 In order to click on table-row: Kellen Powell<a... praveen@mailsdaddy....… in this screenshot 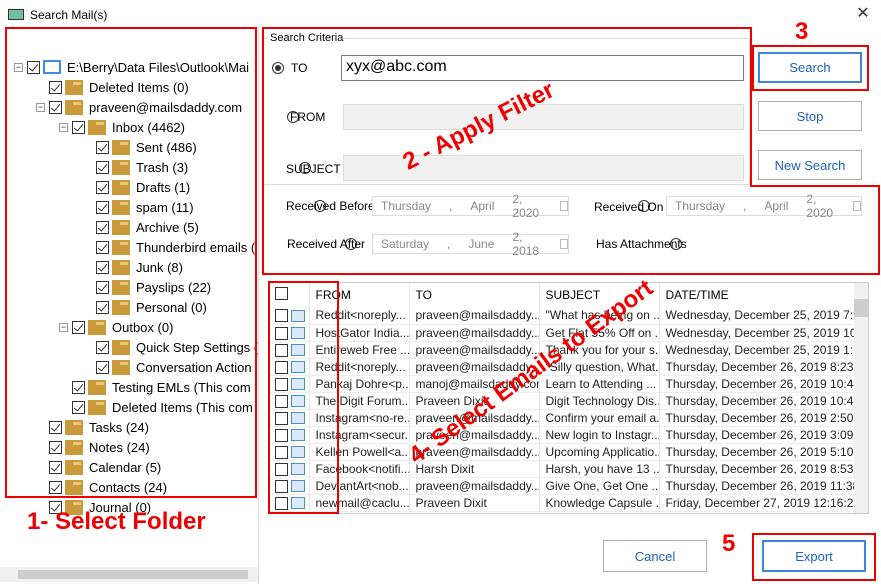, I will do `click(562, 452)`.